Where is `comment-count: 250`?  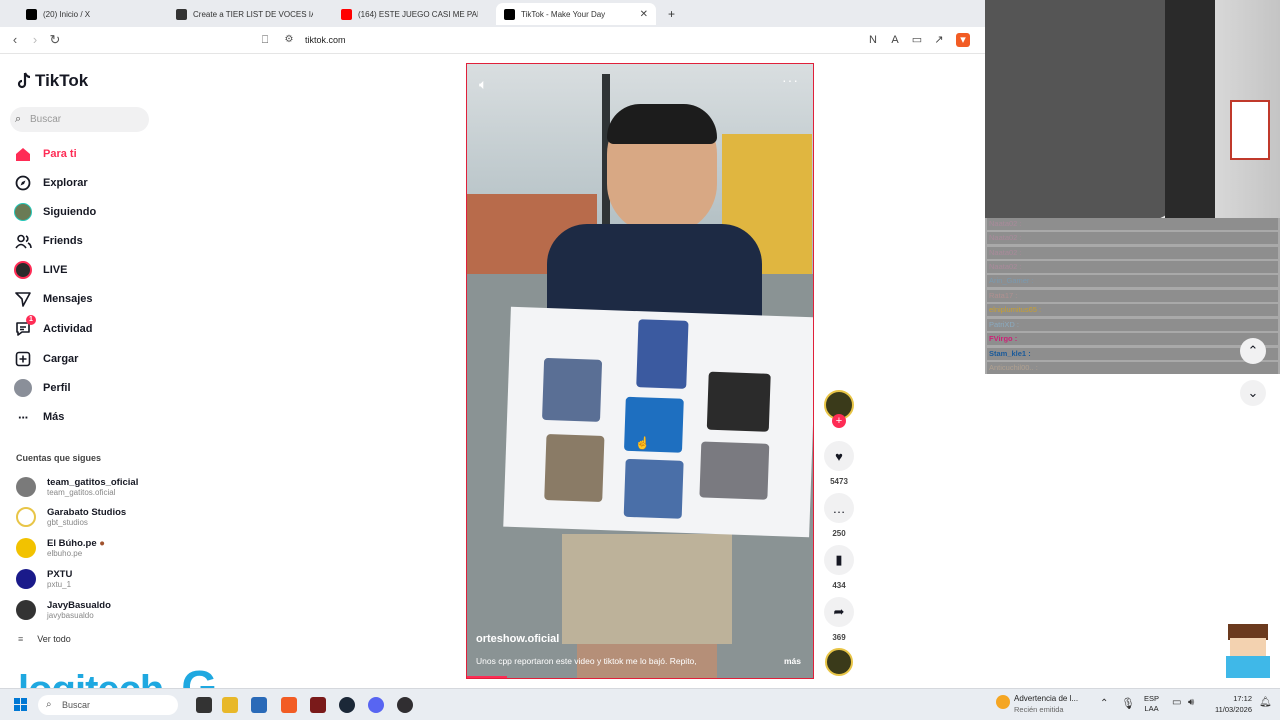 comment-count: 250 is located at coordinates (839, 533).